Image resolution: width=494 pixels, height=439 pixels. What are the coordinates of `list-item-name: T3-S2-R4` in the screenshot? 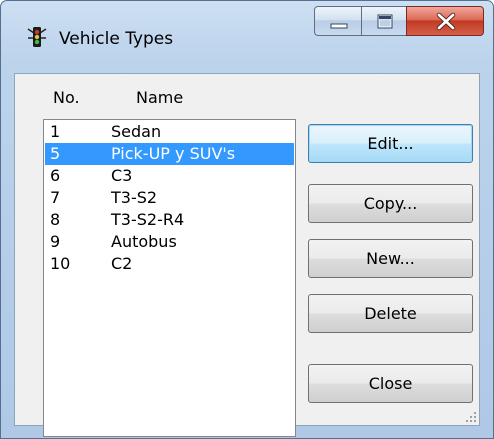 It's located at (148, 219).